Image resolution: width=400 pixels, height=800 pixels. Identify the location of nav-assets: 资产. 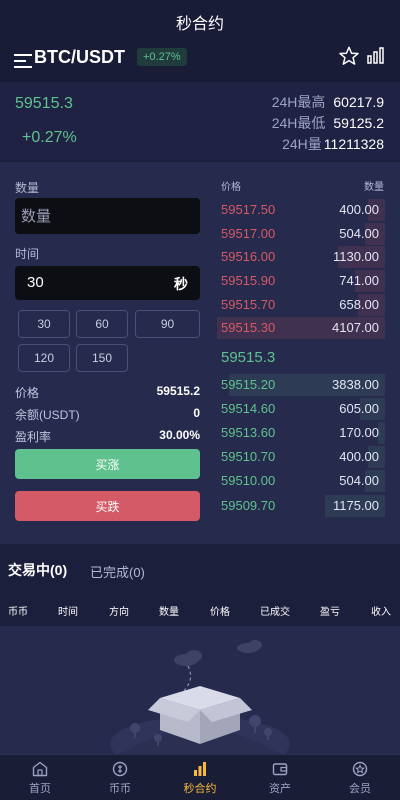
(280, 777).